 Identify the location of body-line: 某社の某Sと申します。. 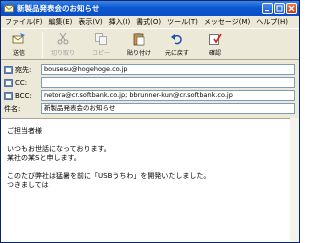
(44, 158).